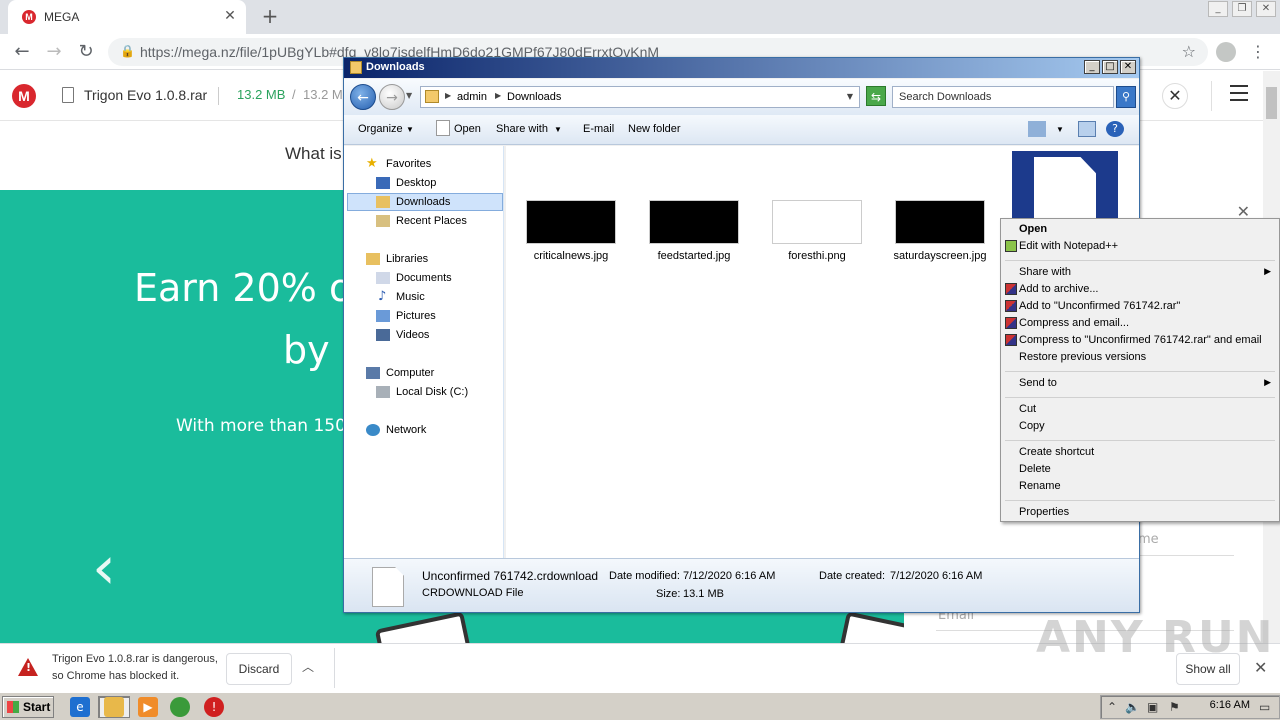 The image size is (1280, 720). Describe the element at coordinates (148, 707) in the screenshot. I see `media-player-icon: ▶` at that location.